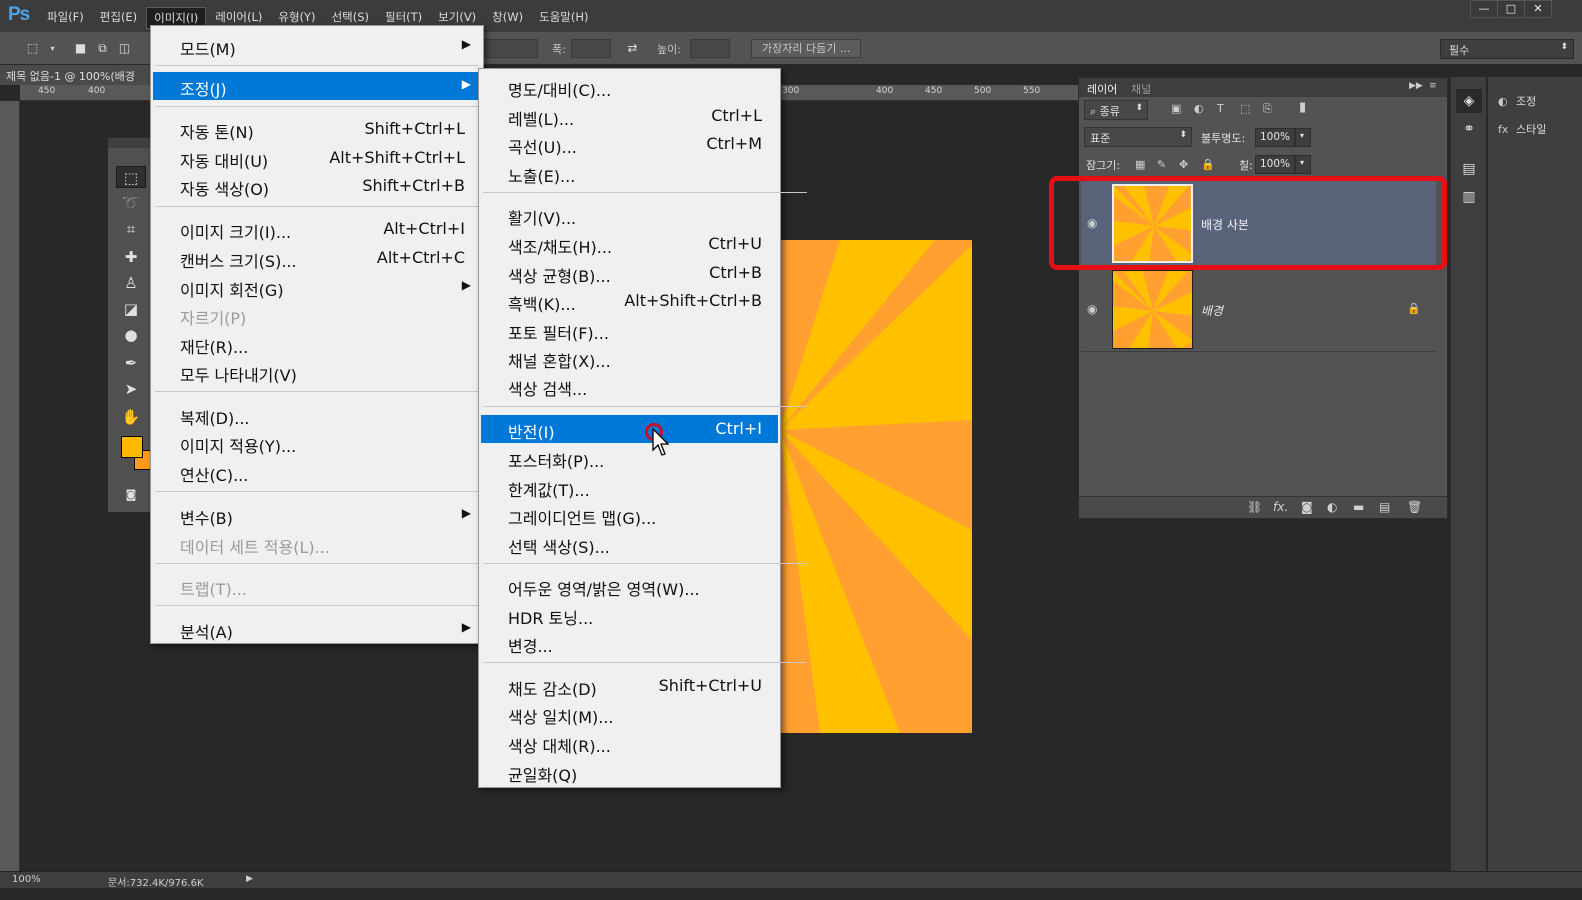 Image resolution: width=1582 pixels, height=900 pixels. Describe the element at coordinates (52, 48) in the screenshot. I see `tool-preset-chevron-icon: ▾` at that location.